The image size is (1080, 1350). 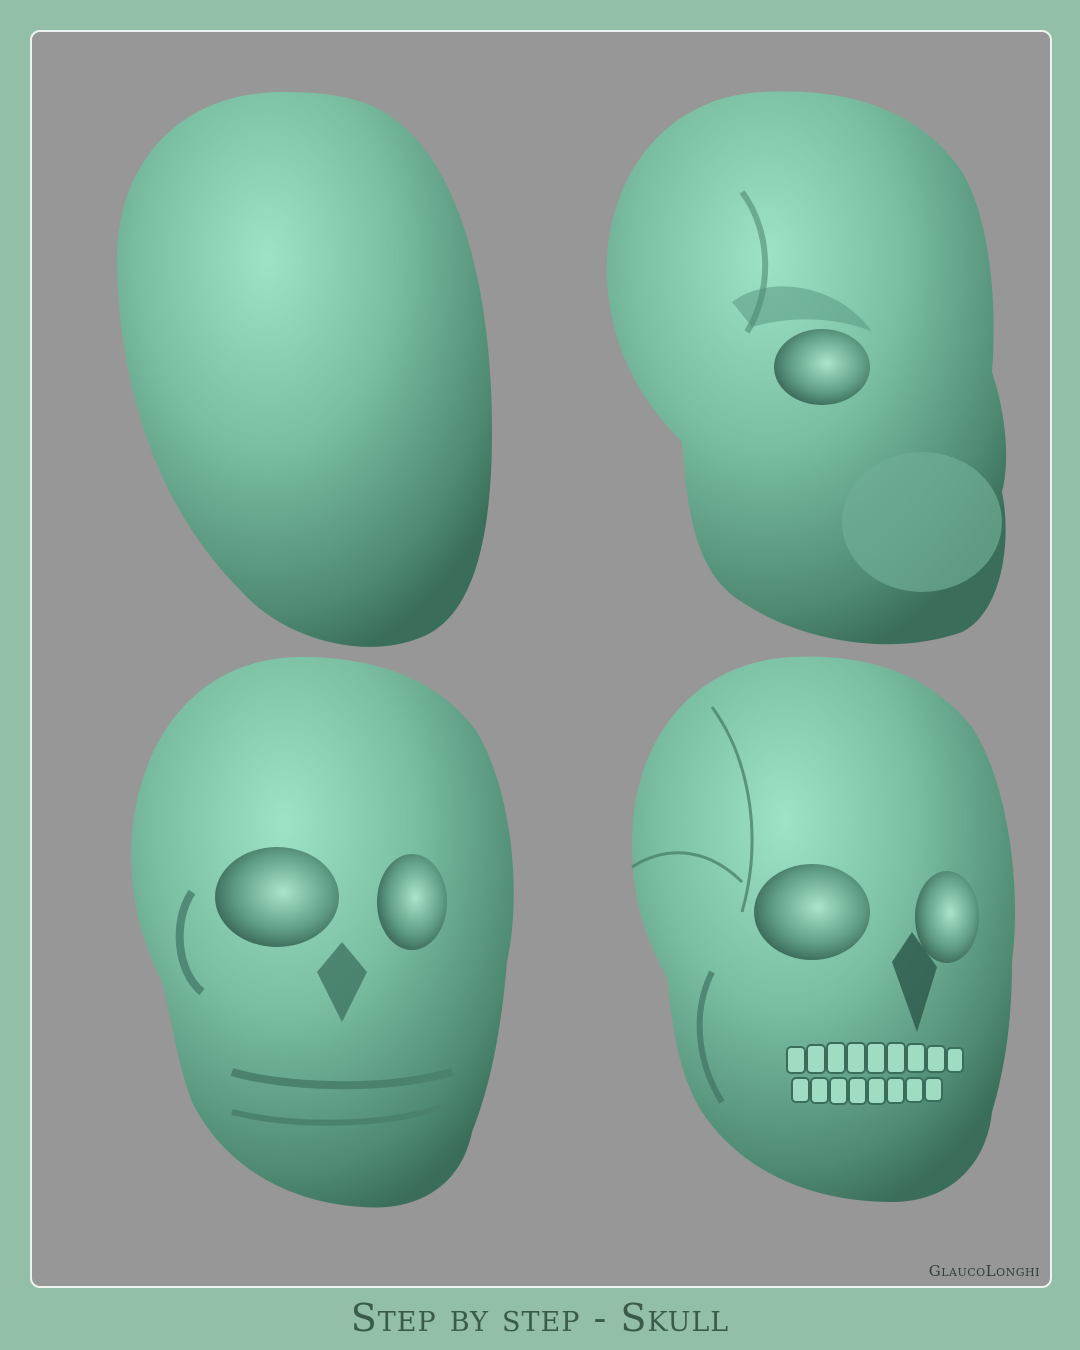 I want to click on skull-step-3-refined, so click(x=322, y=932).